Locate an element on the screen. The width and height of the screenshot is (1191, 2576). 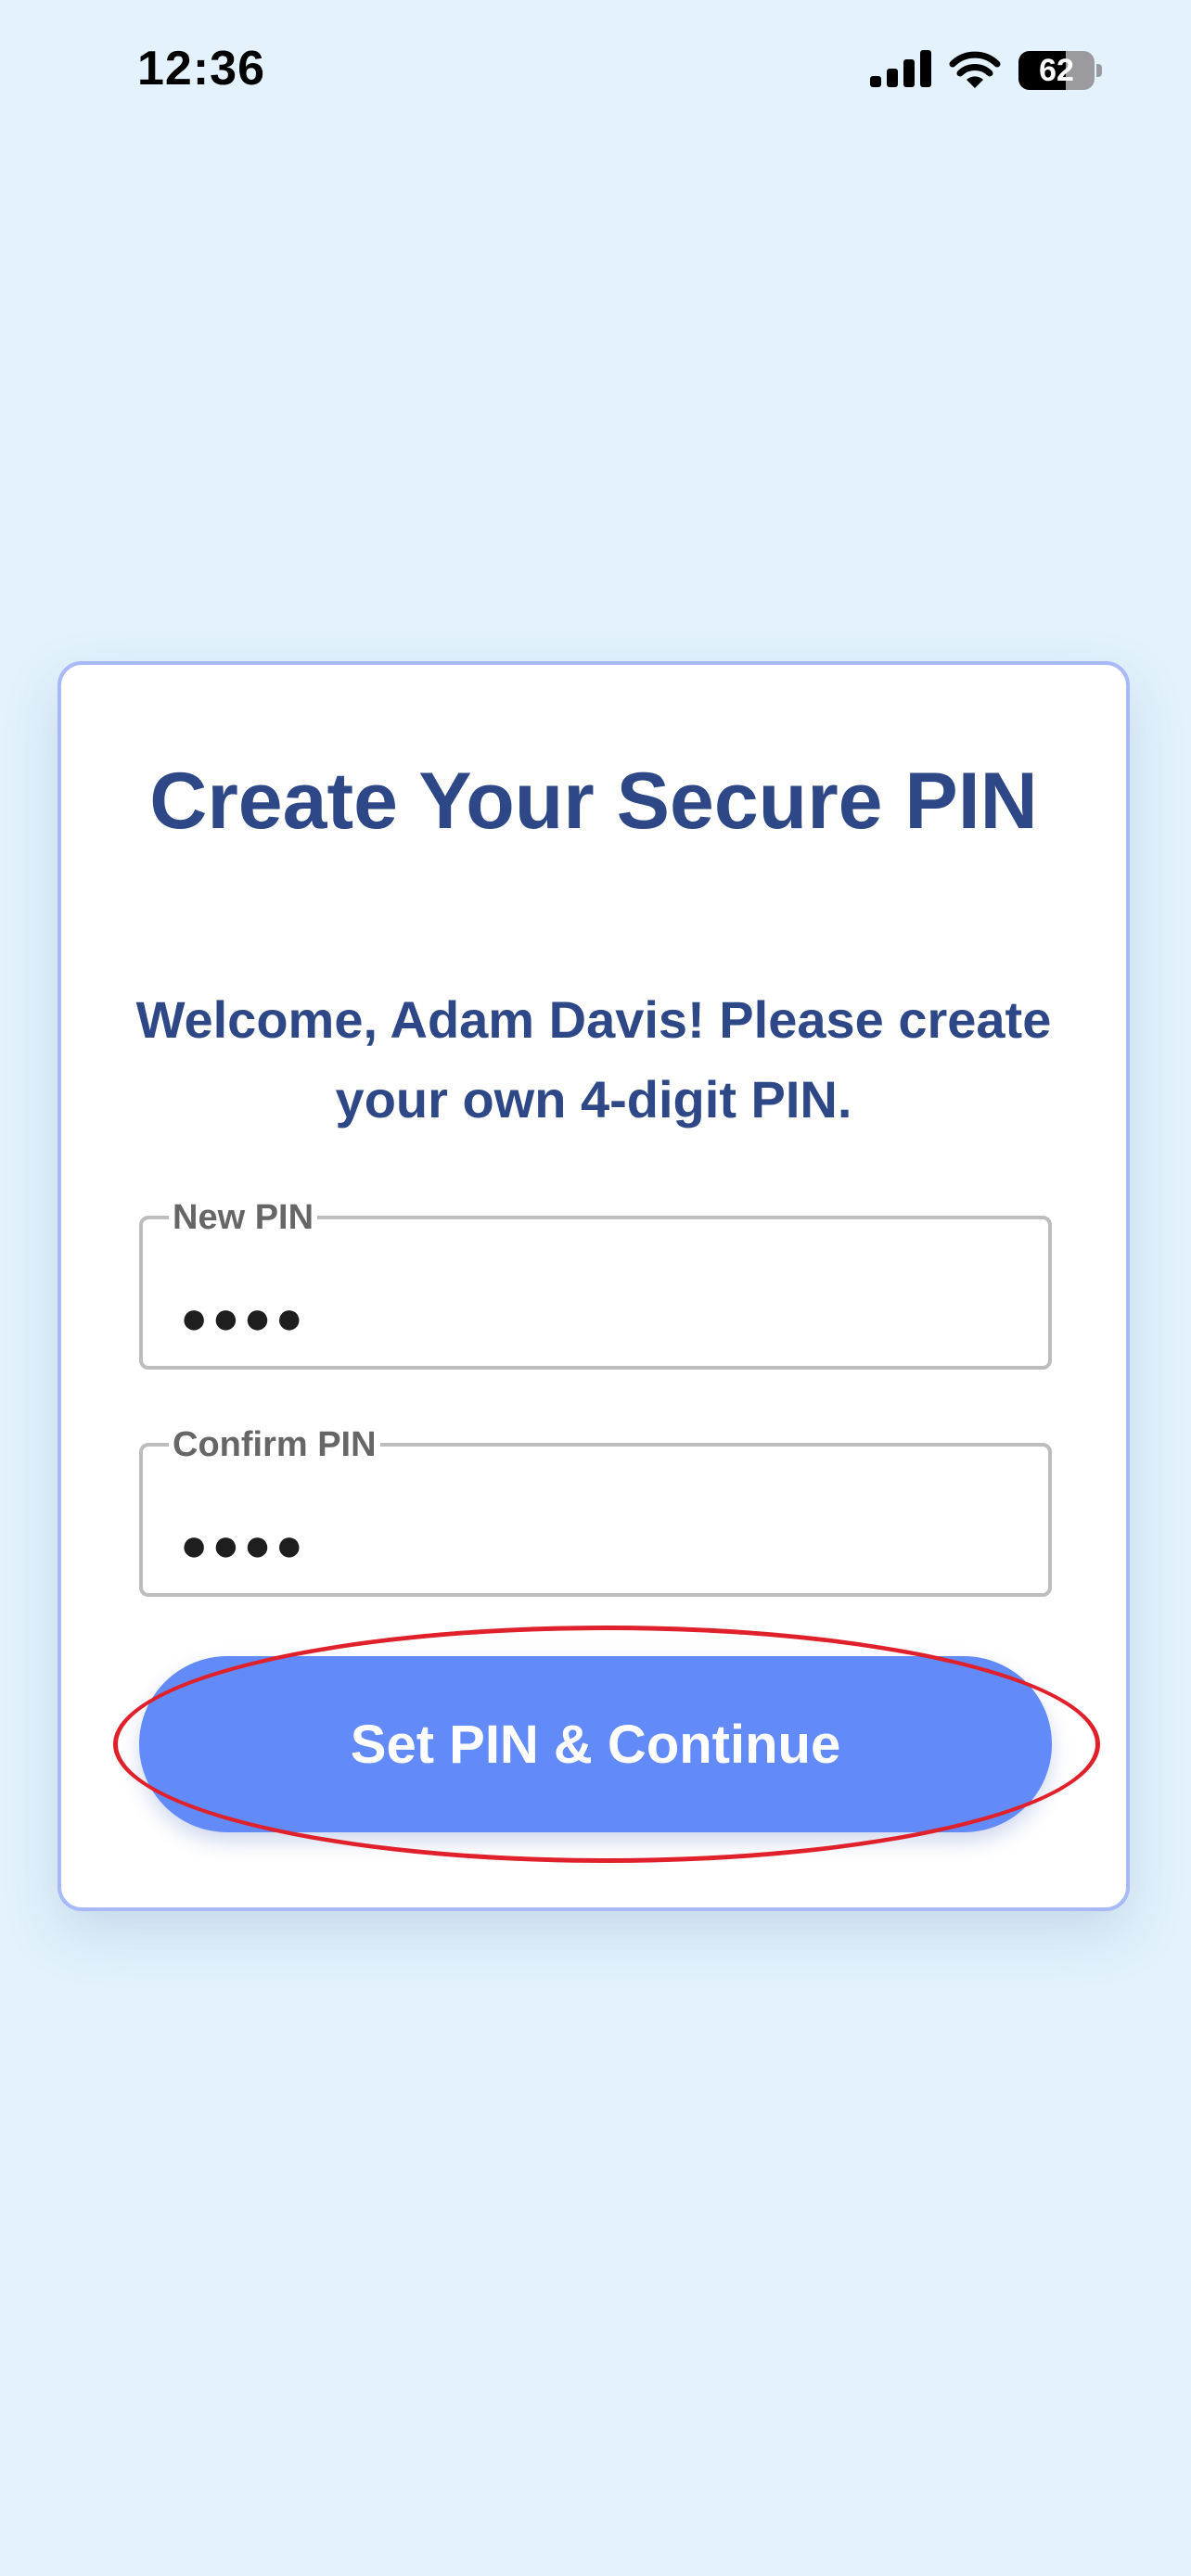
wifi-icon is located at coordinates (975, 71).